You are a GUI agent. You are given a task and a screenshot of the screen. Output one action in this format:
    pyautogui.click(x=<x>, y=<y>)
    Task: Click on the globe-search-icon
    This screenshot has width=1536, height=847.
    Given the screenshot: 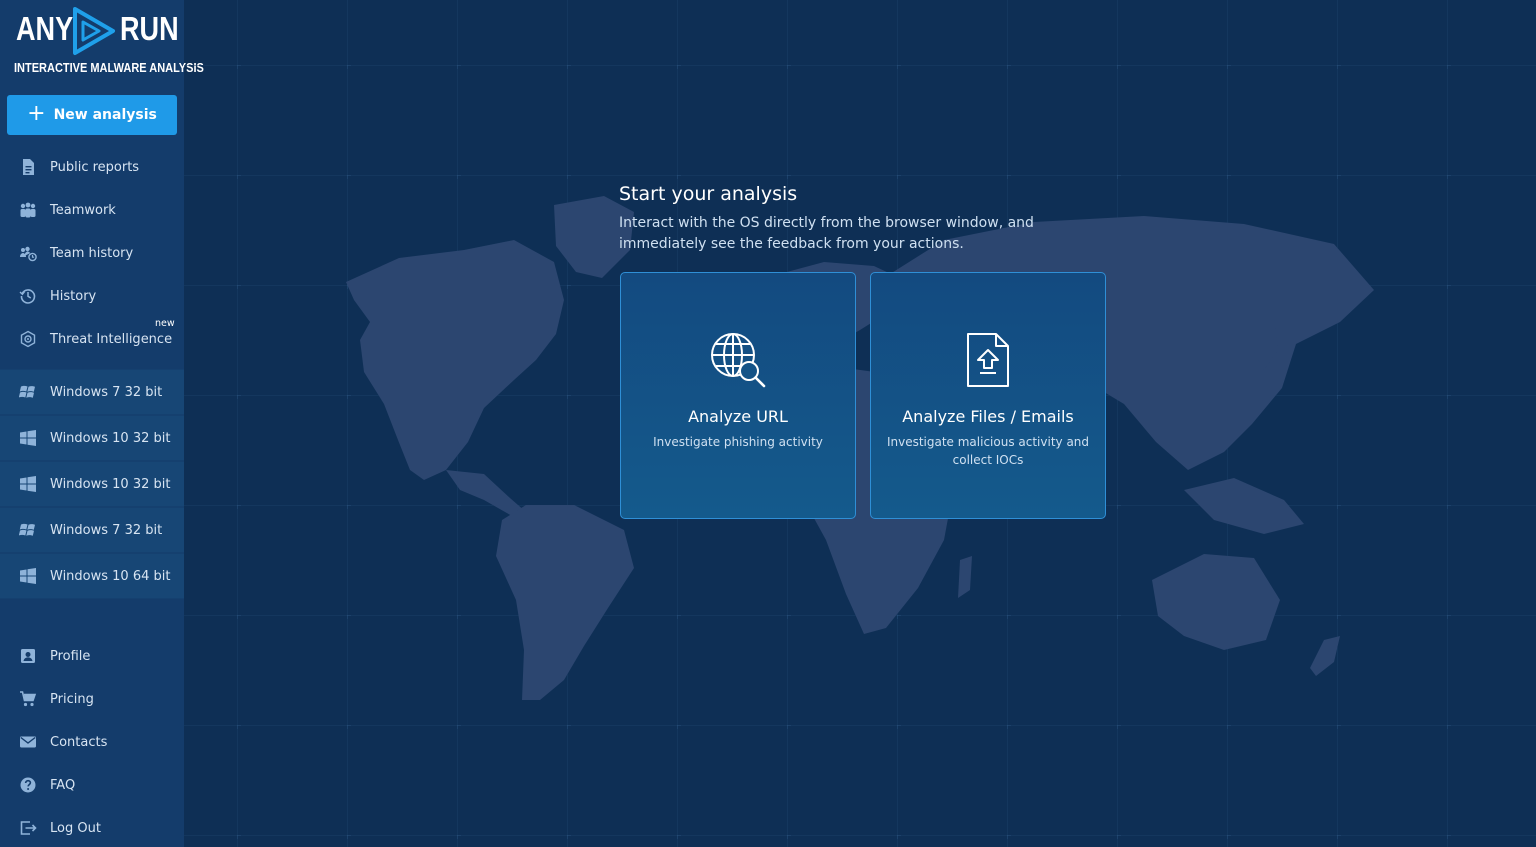 What is the action you would take?
    pyautogui.click(x=738, y=360)
    